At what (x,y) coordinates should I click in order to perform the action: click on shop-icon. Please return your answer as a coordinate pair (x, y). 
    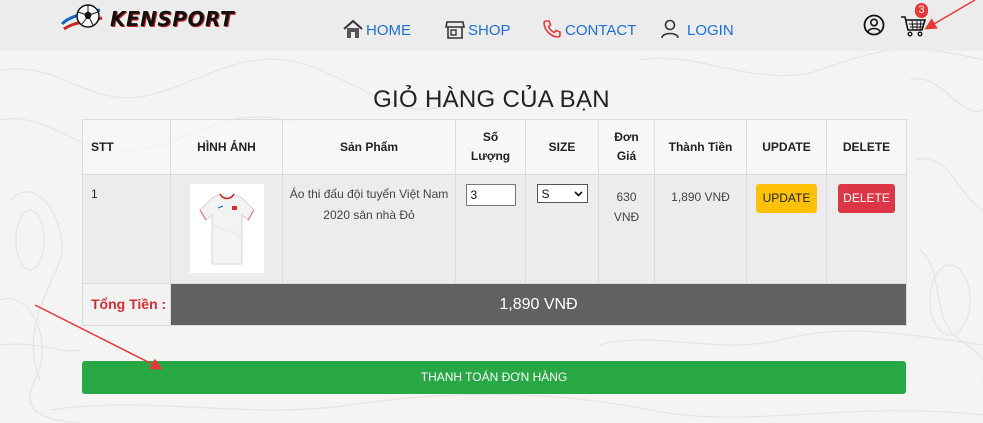
    Looking at the image, I should click on (455, 30).